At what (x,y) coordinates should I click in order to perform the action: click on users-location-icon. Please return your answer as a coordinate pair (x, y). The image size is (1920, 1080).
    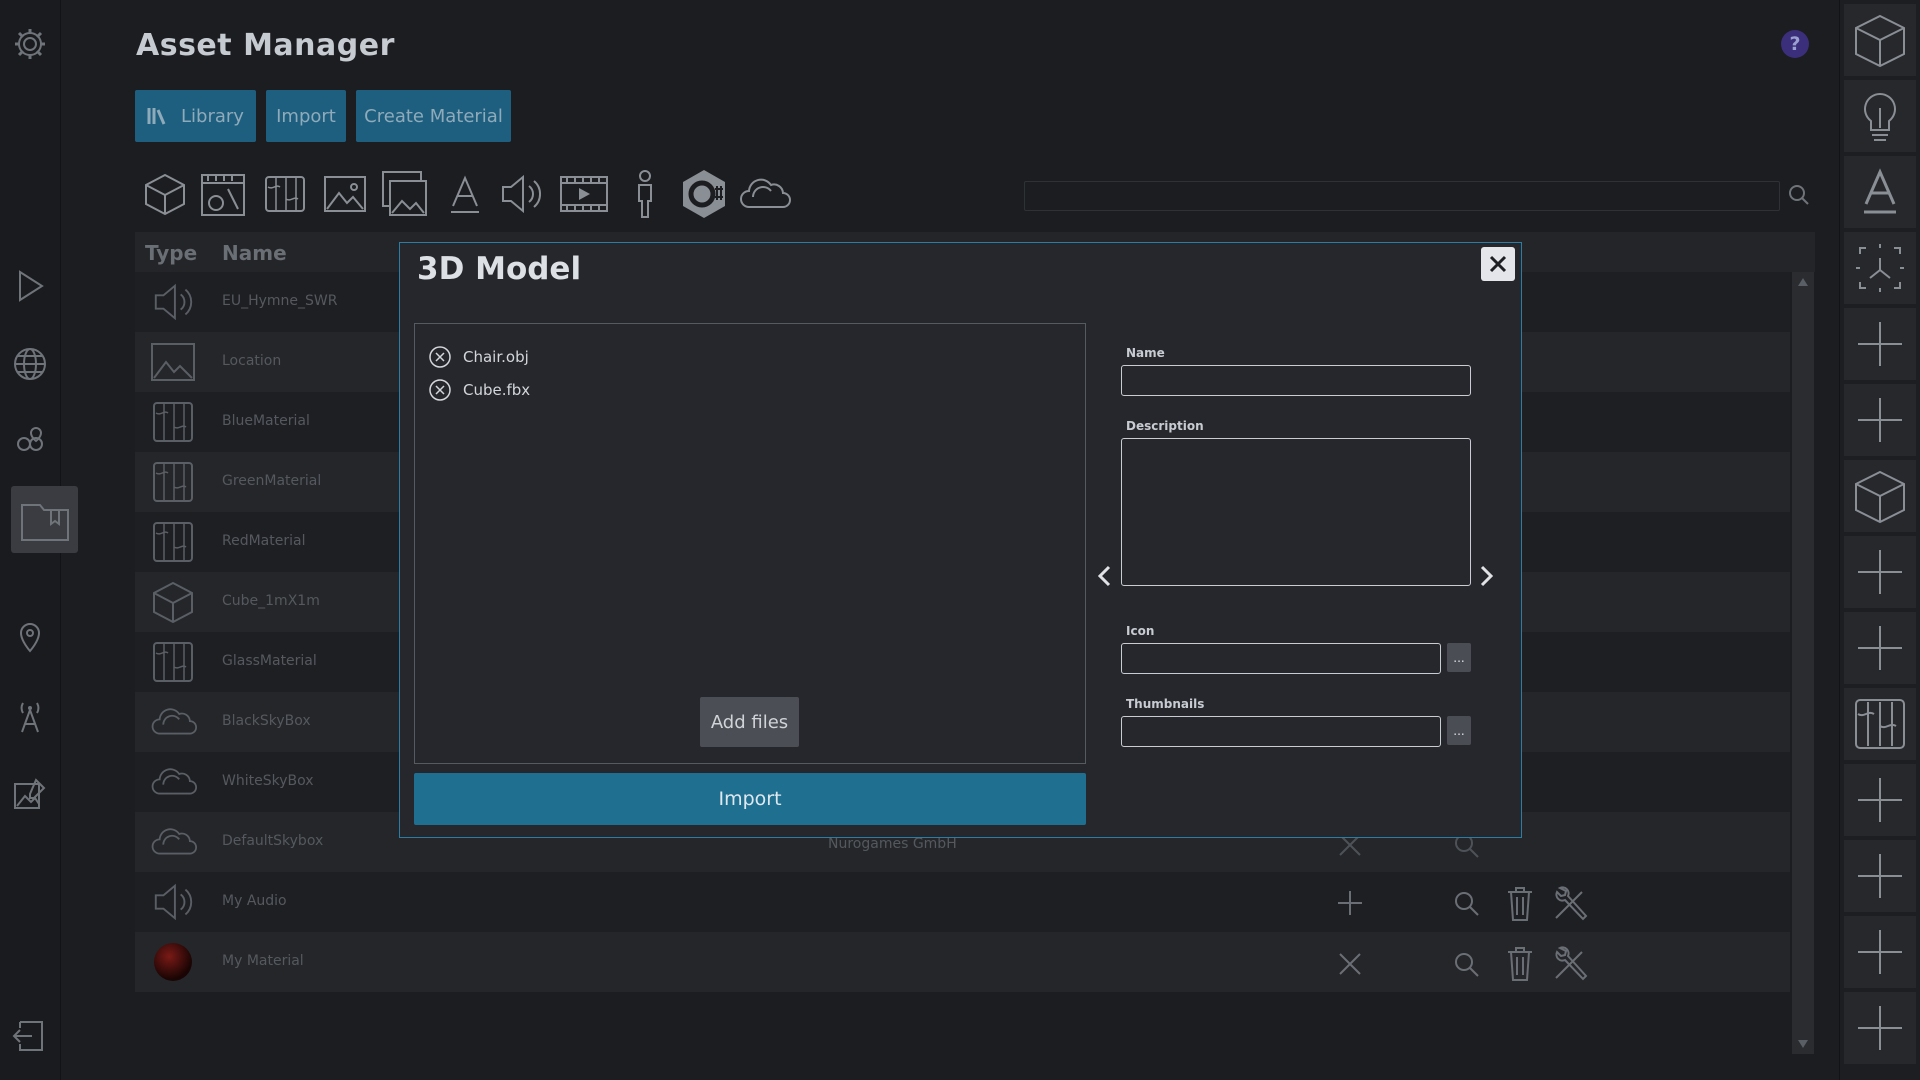
    Looking at the image, I should click on (30, 442).